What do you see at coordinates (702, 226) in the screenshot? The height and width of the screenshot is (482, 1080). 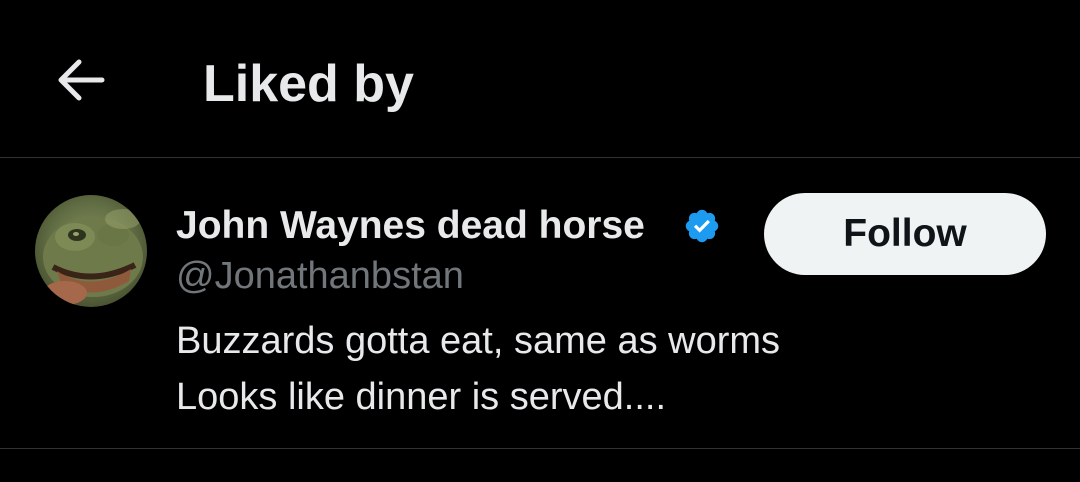 I see `verified-badge-icon` at bounding box center [702, 226].